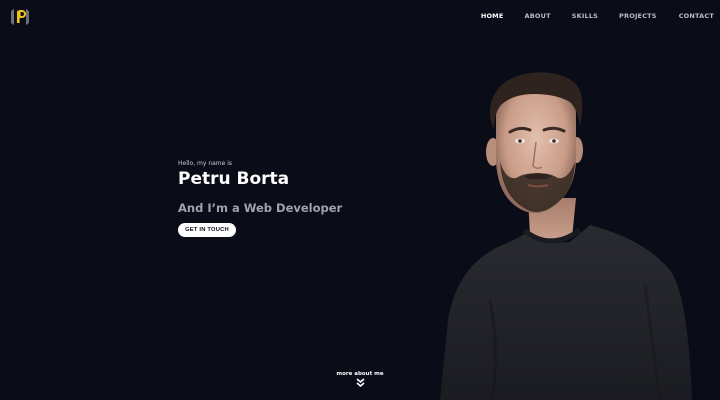  What do you see at coordinates (207, 230) in the screenshot?
I see `get-in-touch-button: GET IN TOUCH` at bounding box center [207, 230].